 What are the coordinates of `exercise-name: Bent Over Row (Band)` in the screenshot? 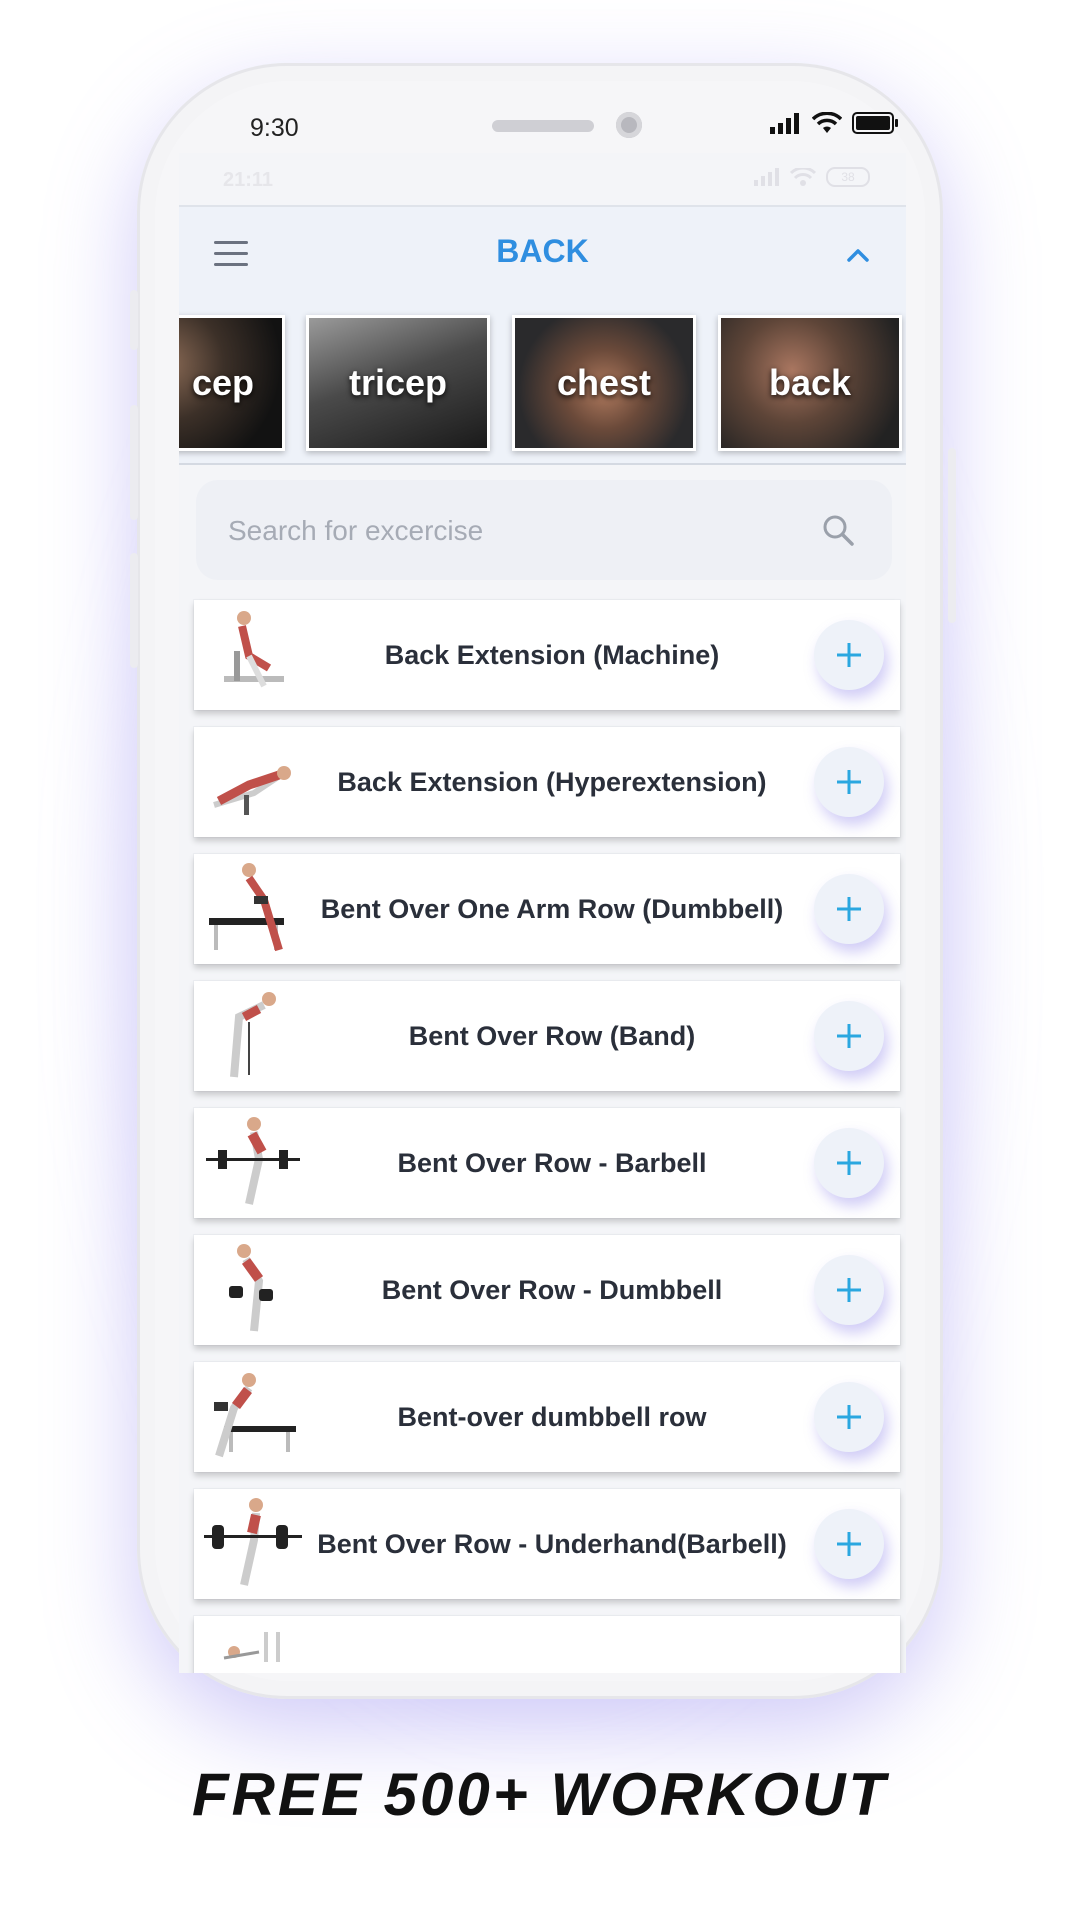 It's located at (552, 1035).